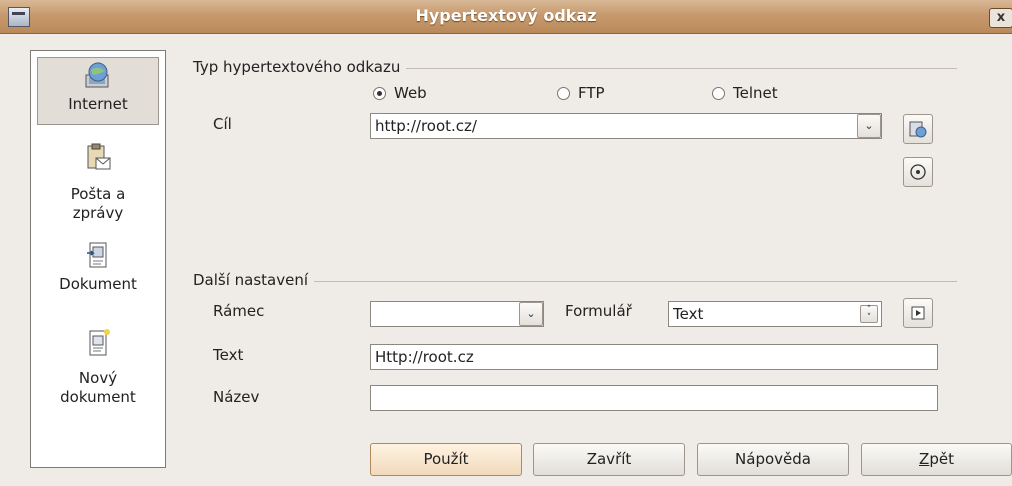 The height and width of the screenshot is (486, 1012). I want to click on back-button: Zpět, so click(936, 459).